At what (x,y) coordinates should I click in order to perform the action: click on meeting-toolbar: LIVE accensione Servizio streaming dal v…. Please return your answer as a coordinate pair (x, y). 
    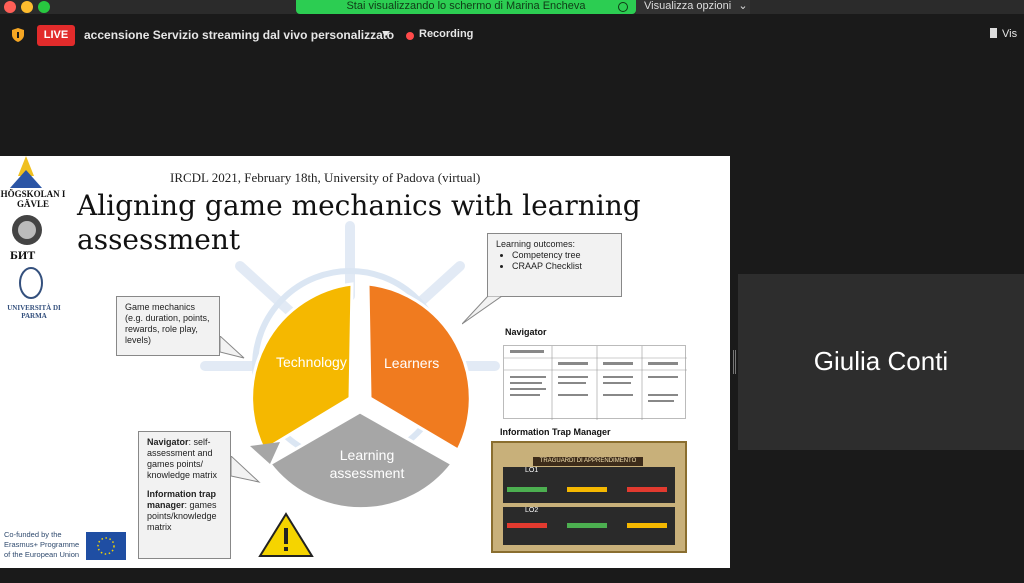
    Looking at the image, I should click on (512, 35).